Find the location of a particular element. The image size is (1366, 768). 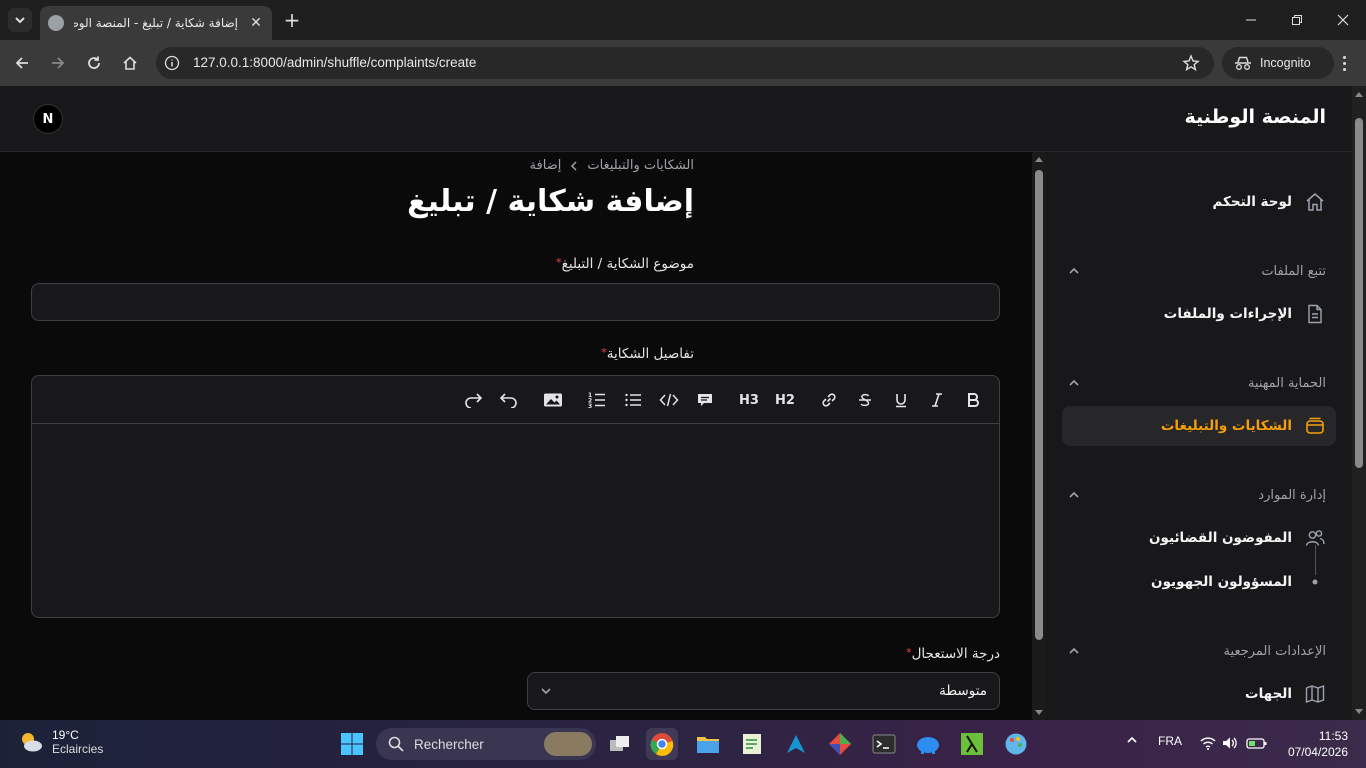

back-button is located at coordinates (22, 63).